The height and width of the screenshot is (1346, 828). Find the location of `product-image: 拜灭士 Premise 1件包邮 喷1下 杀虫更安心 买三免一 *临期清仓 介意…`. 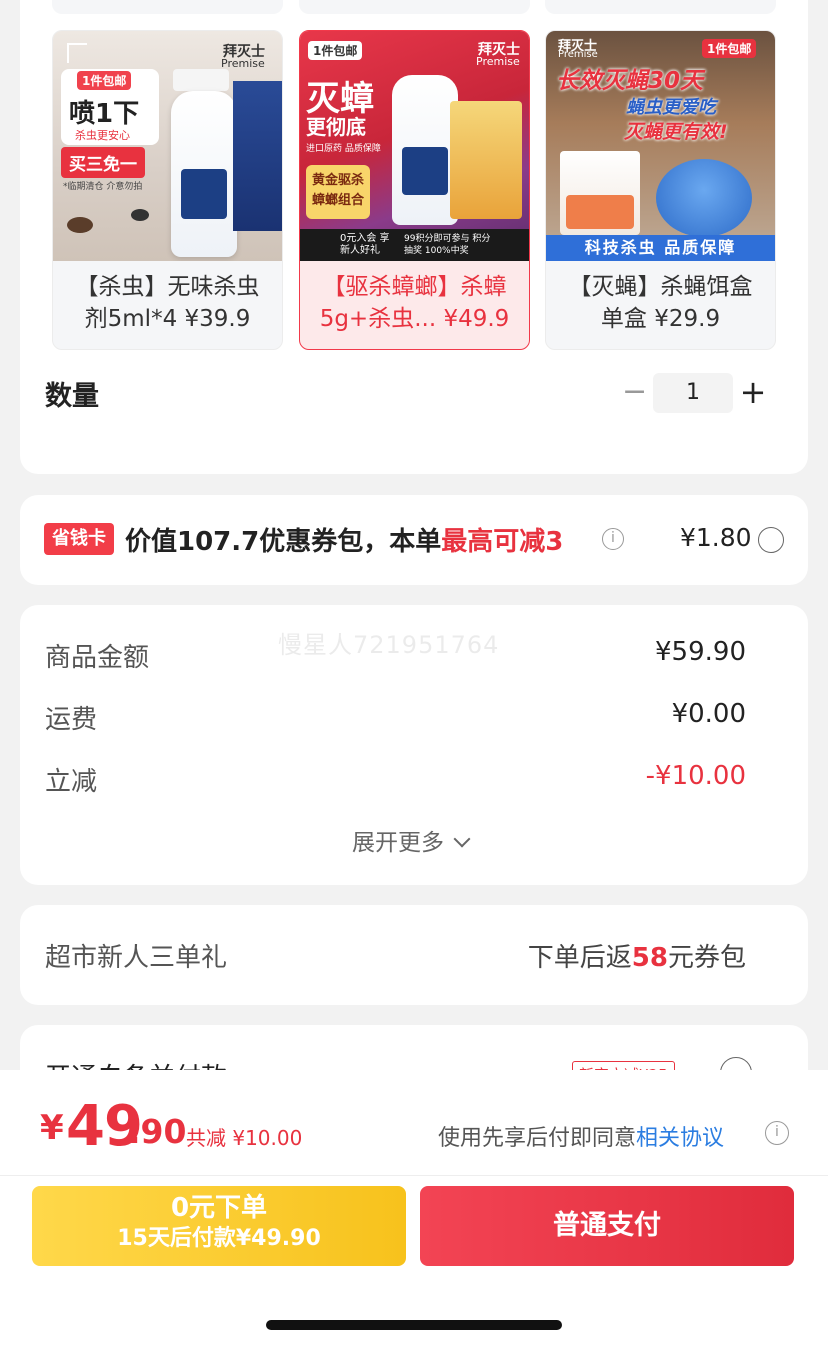

product-image: 拜灭士 Premise 1件包邮 喷1下 杀虫更安心 买三免一 *临期清仓 介意… is located at coordinates (167, 146).